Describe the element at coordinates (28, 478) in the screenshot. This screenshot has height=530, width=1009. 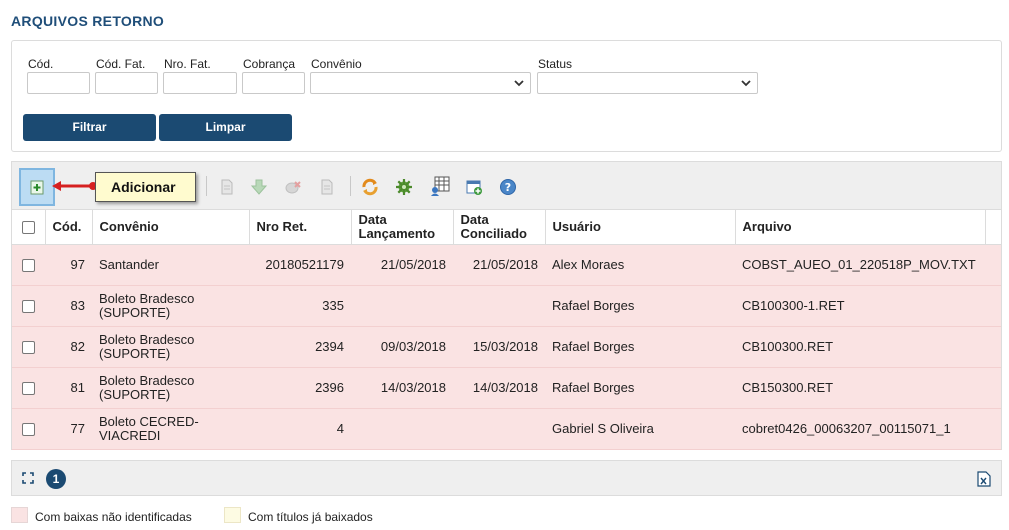
I see `expand-icon` at that location.